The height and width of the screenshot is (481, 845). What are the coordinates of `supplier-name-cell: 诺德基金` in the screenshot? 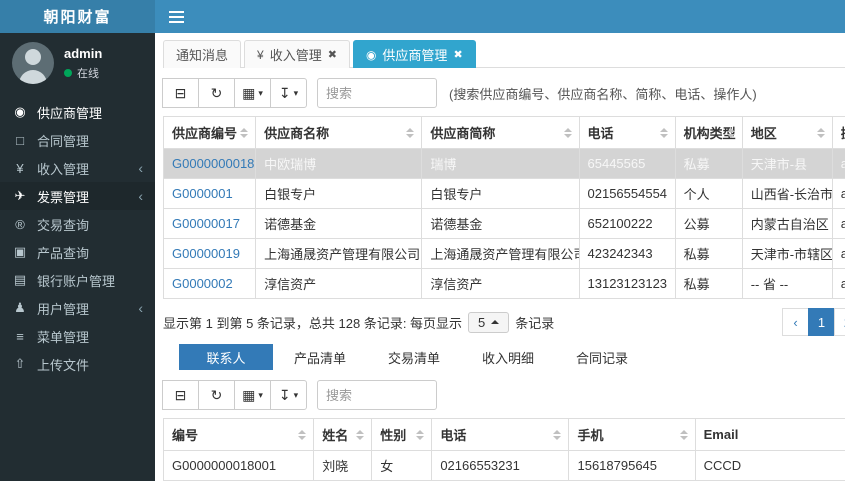 It's located at (339, 223).